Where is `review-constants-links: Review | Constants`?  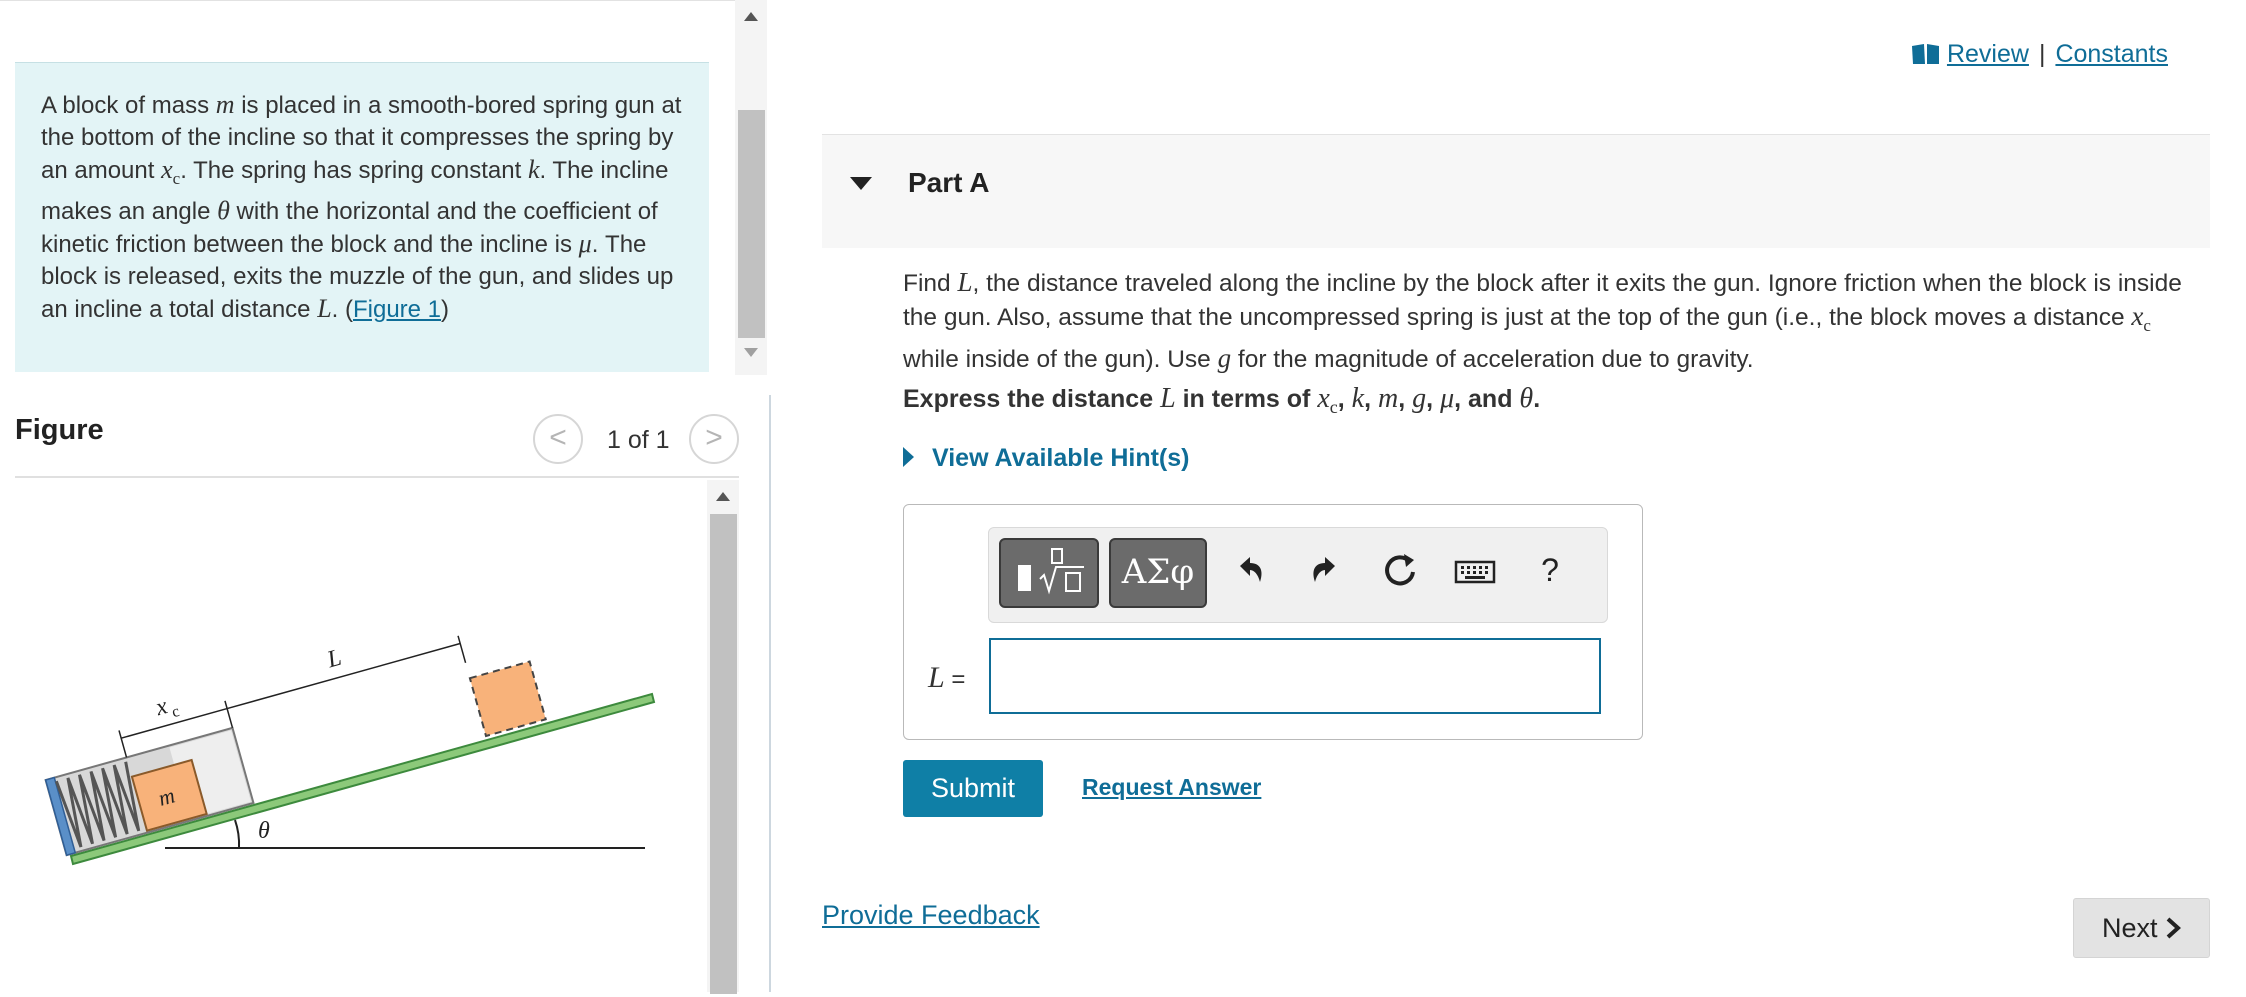 review-constants-links: Review | Constants is located at coordinates (2039, 54).